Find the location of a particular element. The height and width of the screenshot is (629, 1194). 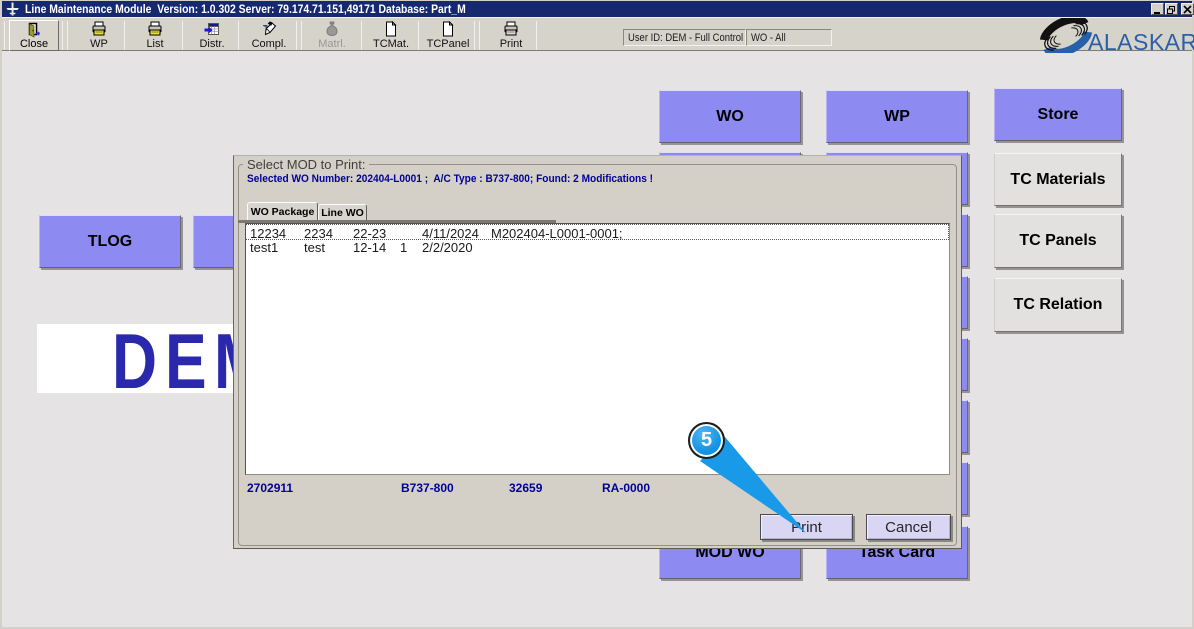

svg-text: ALASKAR is located at coordinates (1141, 41).